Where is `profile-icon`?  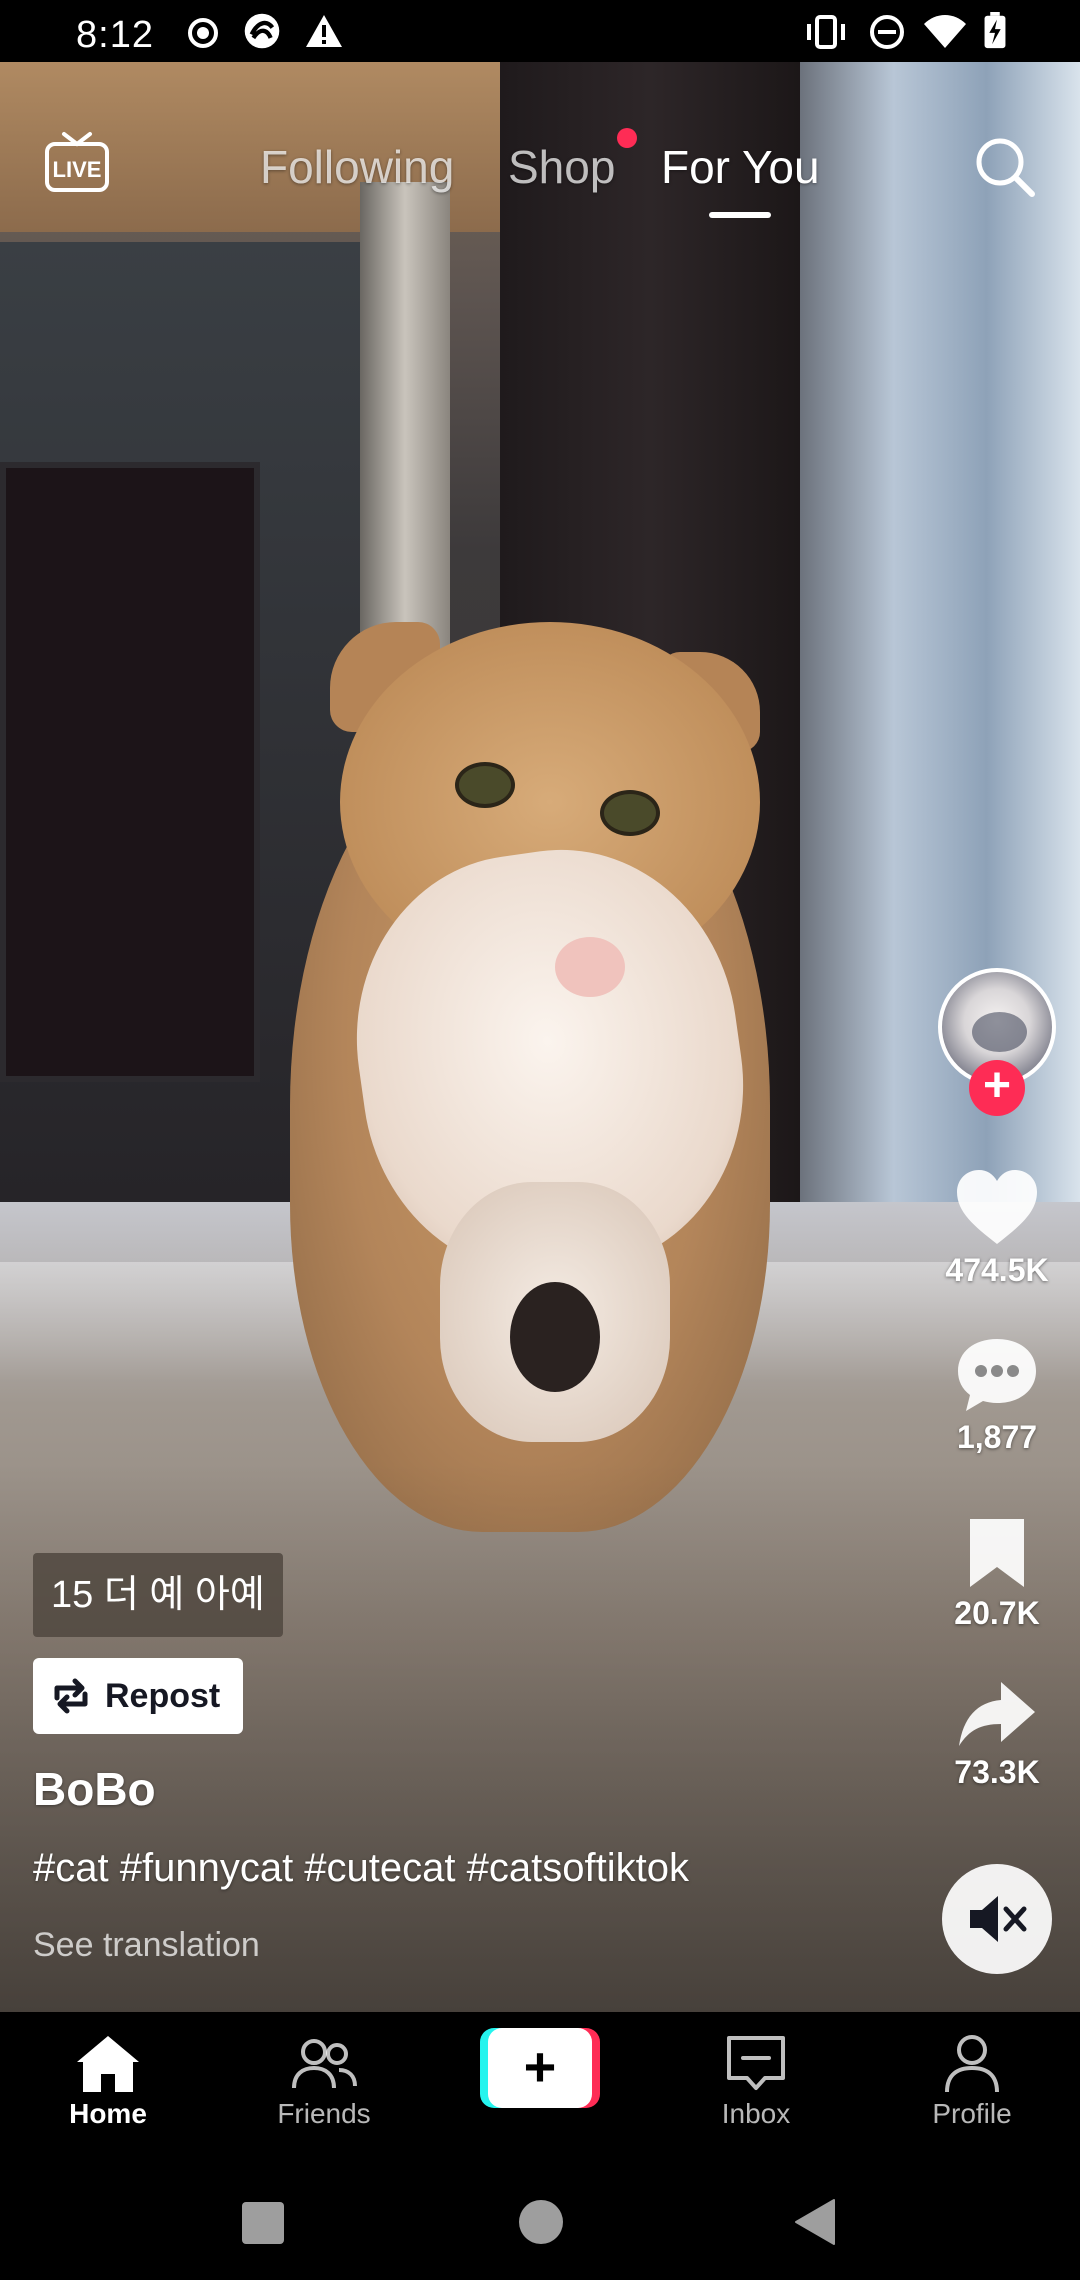
profile-icon is located at coordinates (972, 2064).